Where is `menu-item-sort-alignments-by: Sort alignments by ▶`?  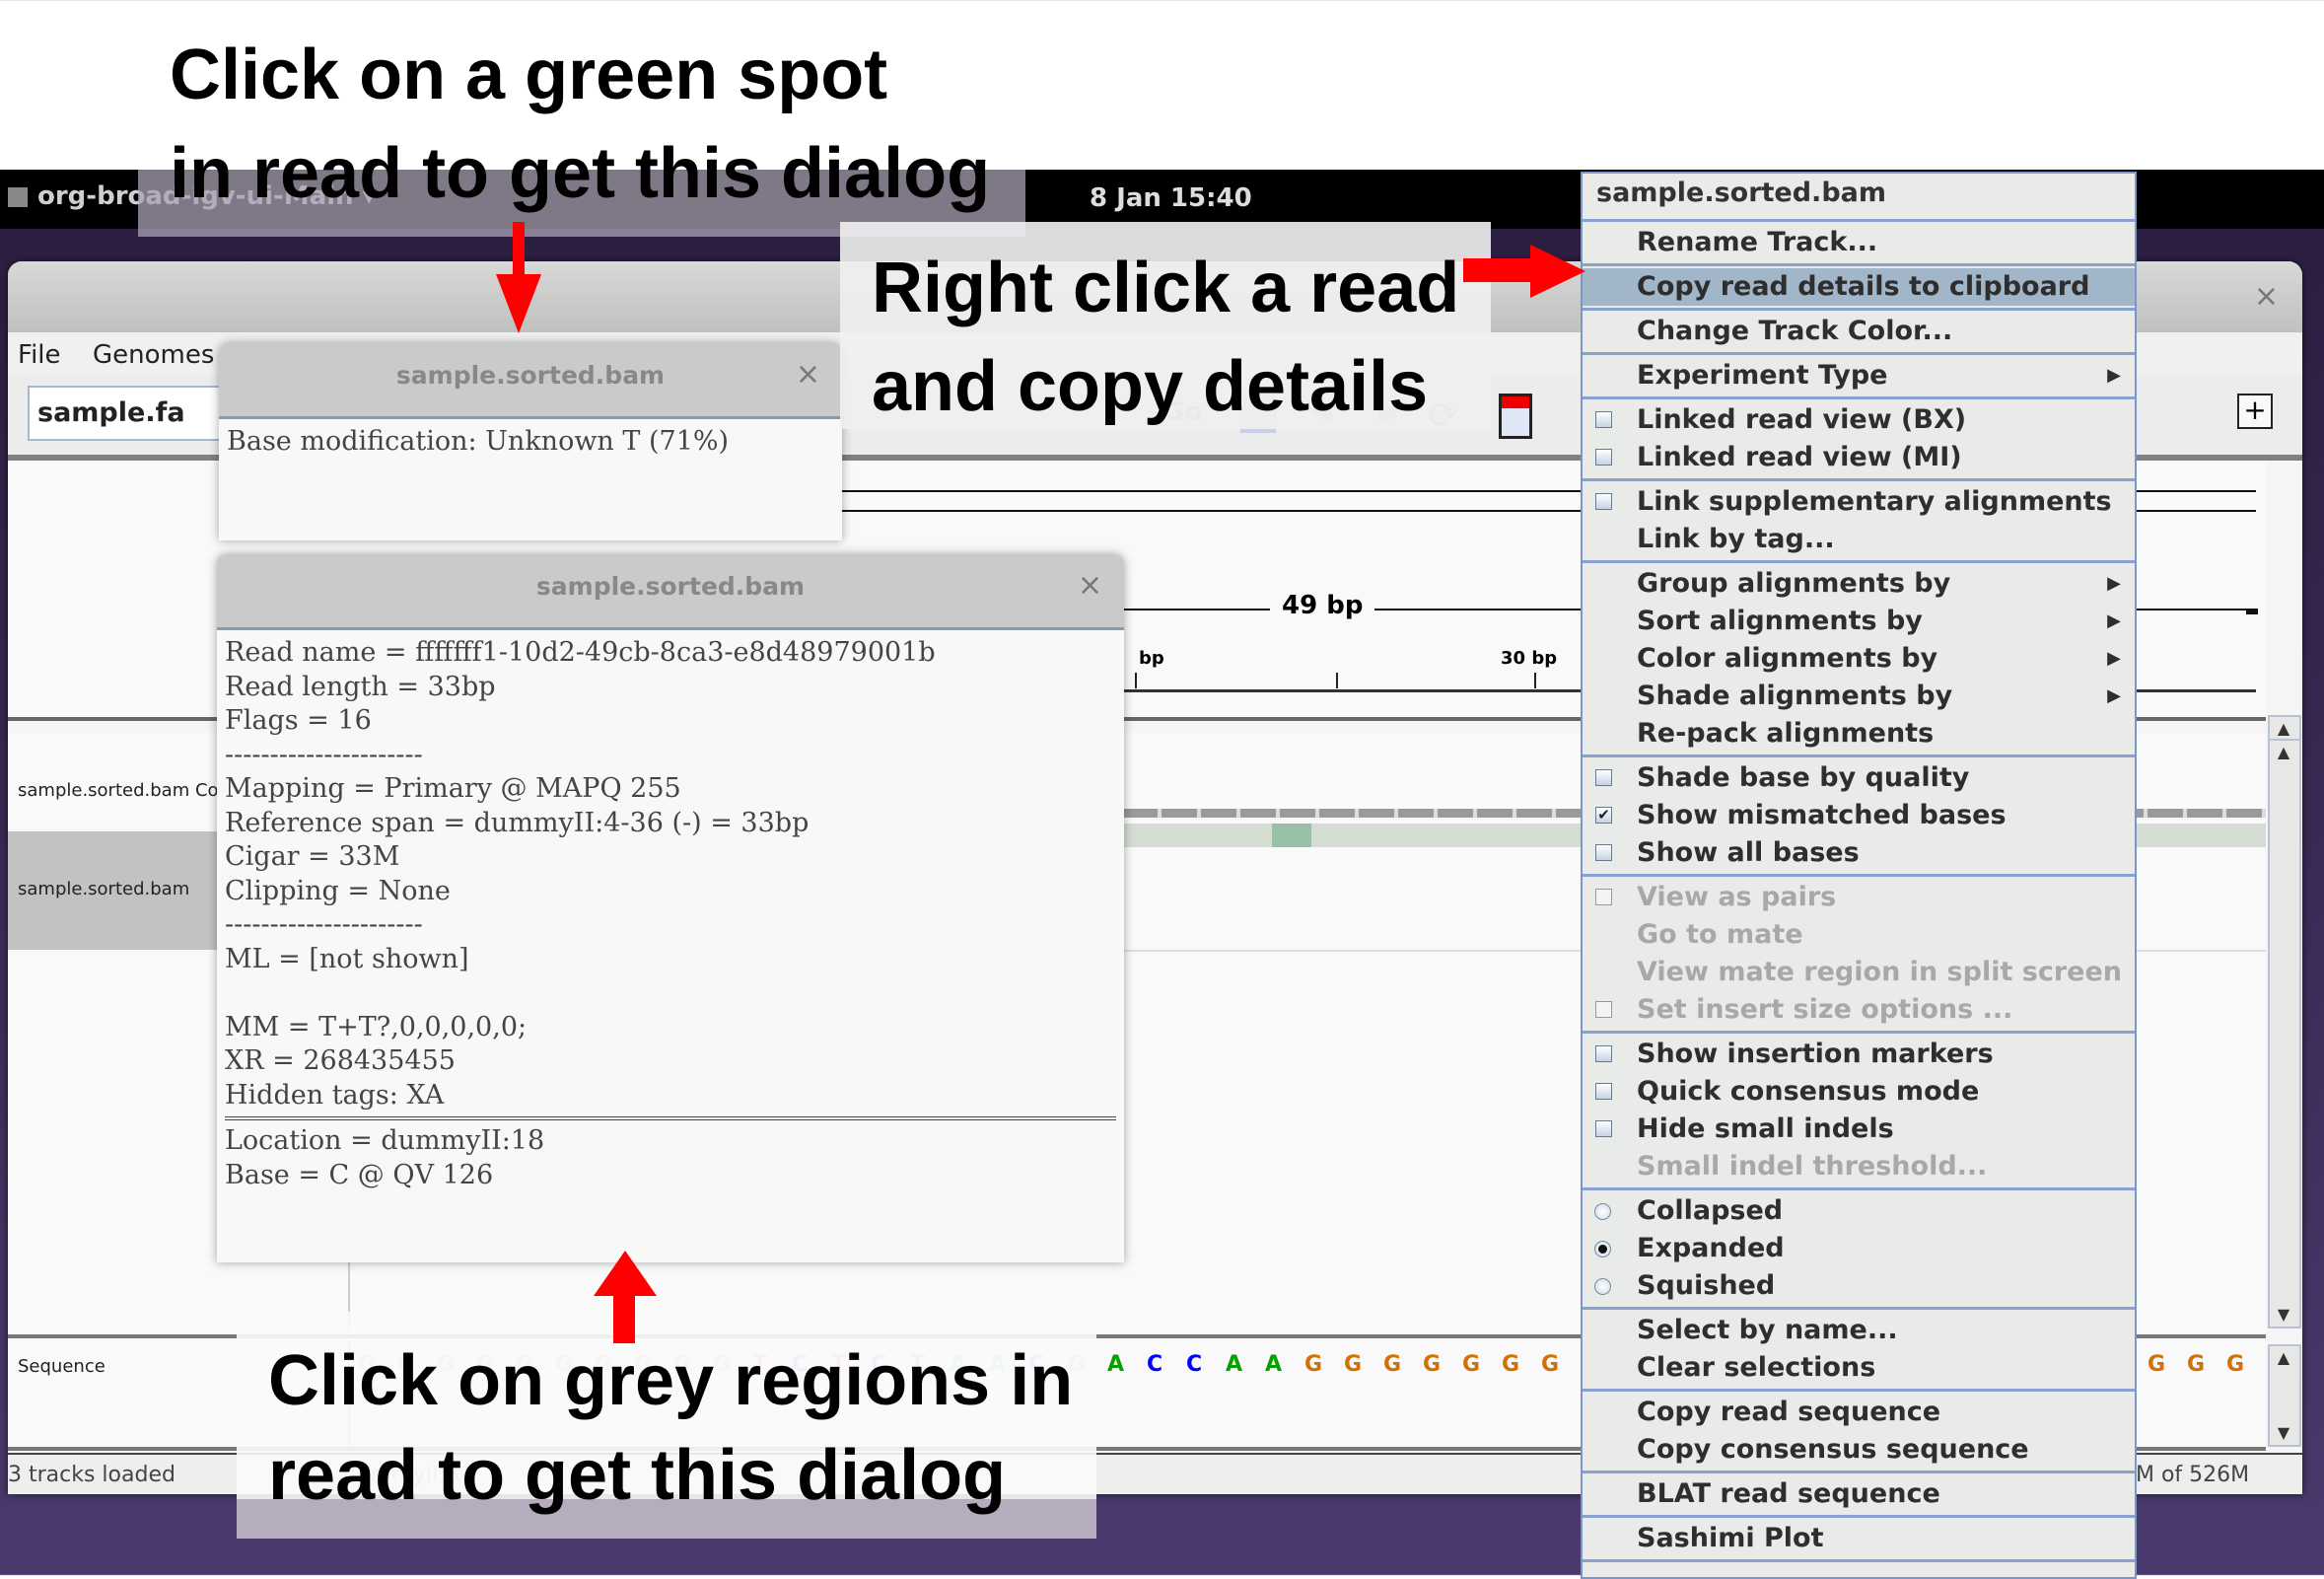 menu-item-sort-alignments-by: Sort alignments by ▶ is located at coordinates (1859, 621).